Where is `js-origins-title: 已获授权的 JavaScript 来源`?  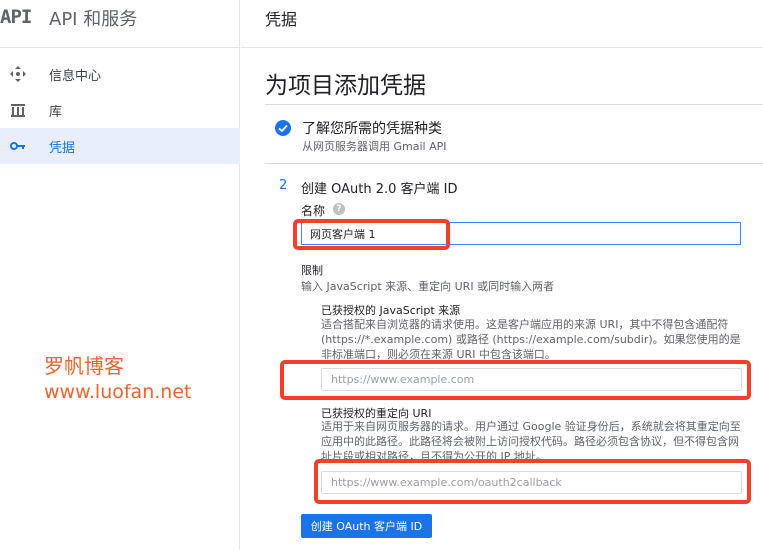
js-origins-title: 已获授权的 JavaScript 来源 is located at coordinates (391, 310).